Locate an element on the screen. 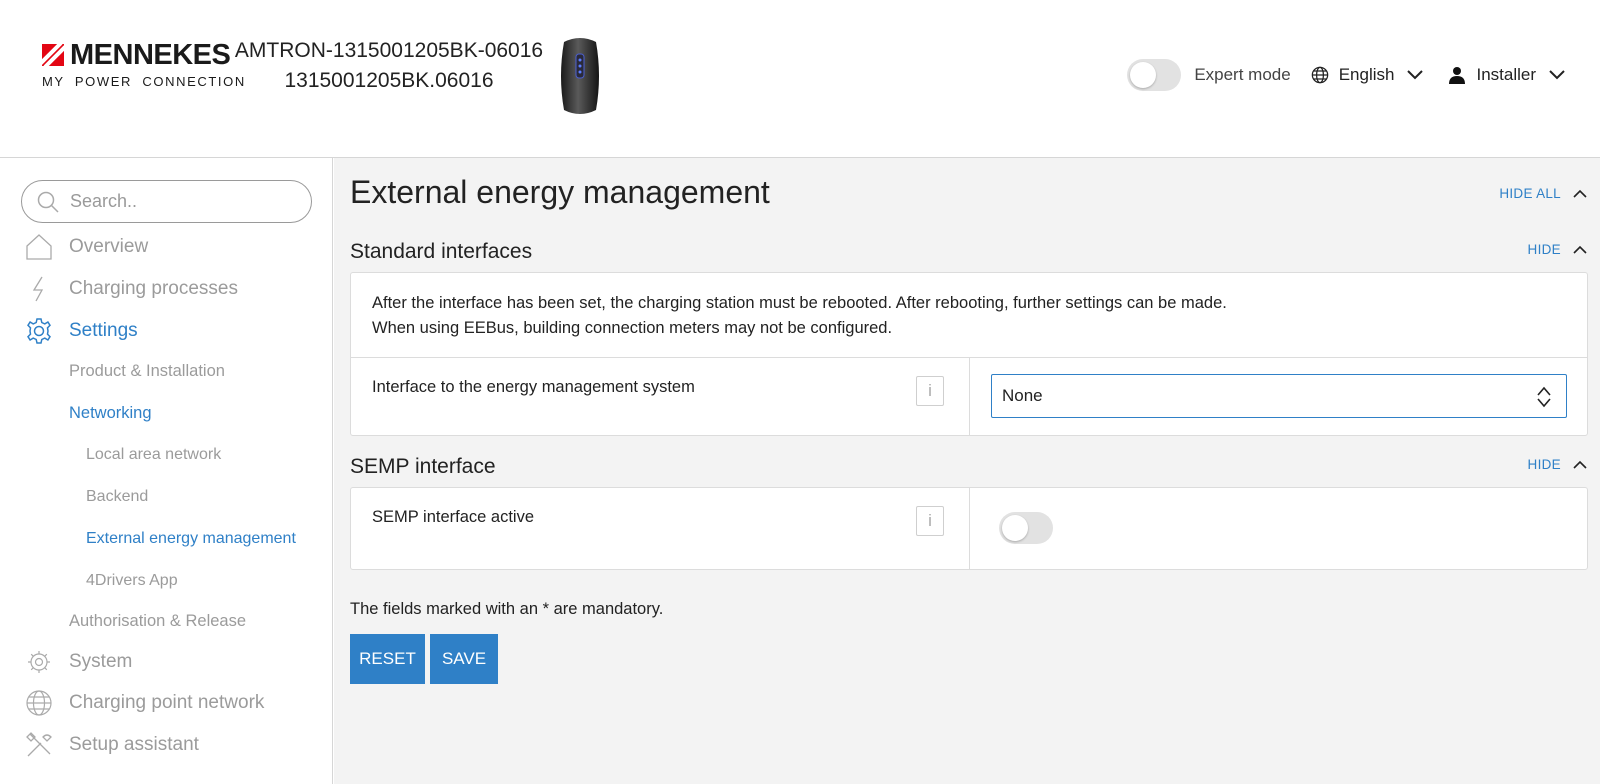  logo-name: MENNEKES is located at coordinates (150, 55).